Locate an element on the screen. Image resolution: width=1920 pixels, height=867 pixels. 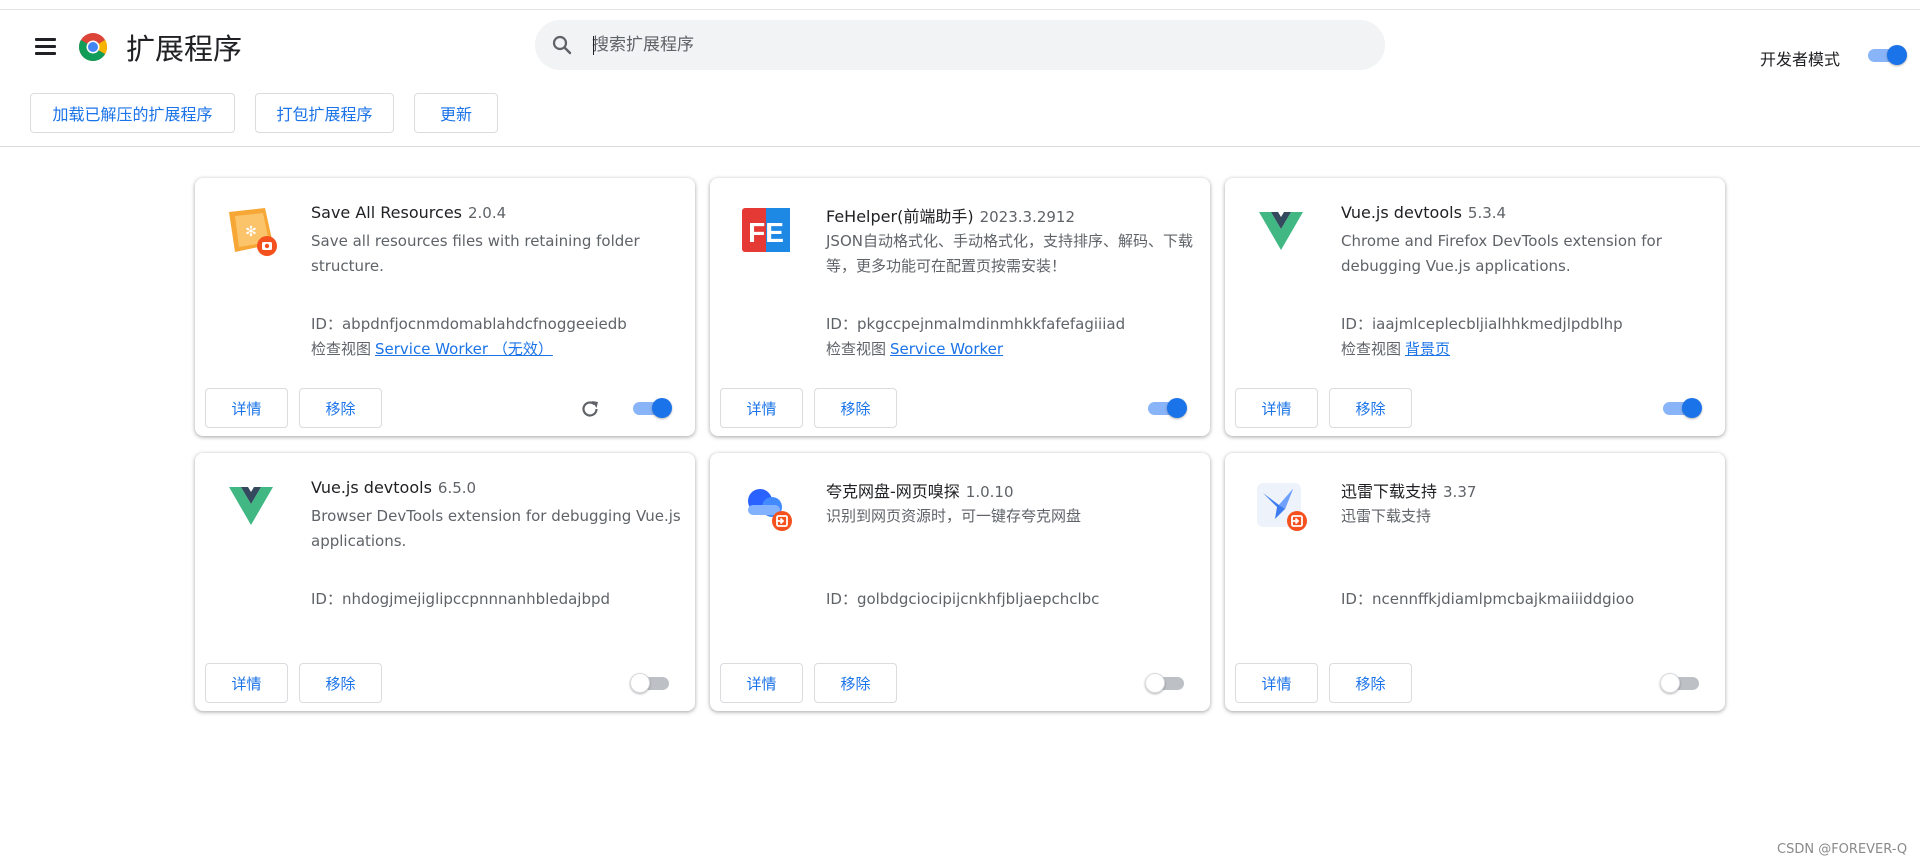
extension-version: 1.0.10 is located at coordinates (989, 492).